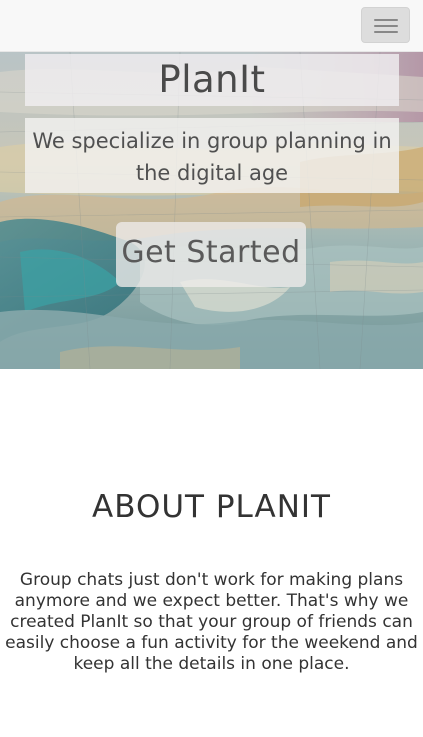 This screenshot has width=423, height=737. What do you see at coordinates (211, 26) in the screenshot?
I see `navbar` at bounding box center [211, 26].